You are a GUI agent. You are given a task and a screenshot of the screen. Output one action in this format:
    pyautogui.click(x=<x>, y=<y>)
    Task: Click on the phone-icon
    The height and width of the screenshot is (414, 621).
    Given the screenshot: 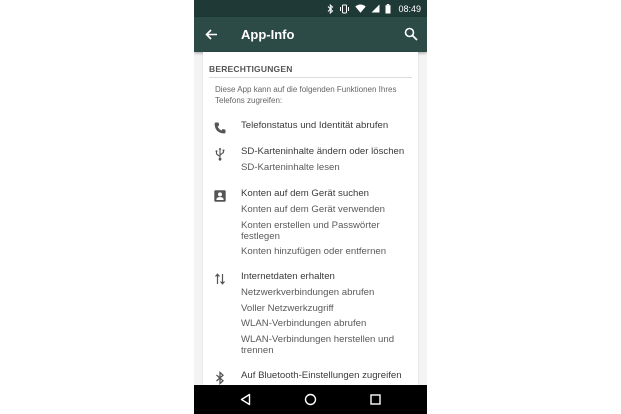 What is the action you would take?
    pyautogui.click(x=220, y=128)
    